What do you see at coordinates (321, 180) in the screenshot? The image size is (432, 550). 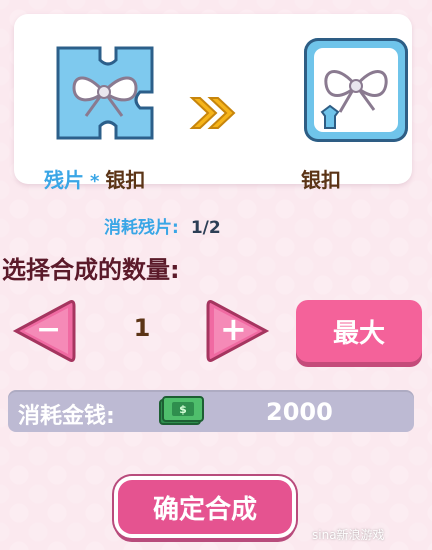 I see `result-item-name: 银扣` at bounding box center [321, 180].